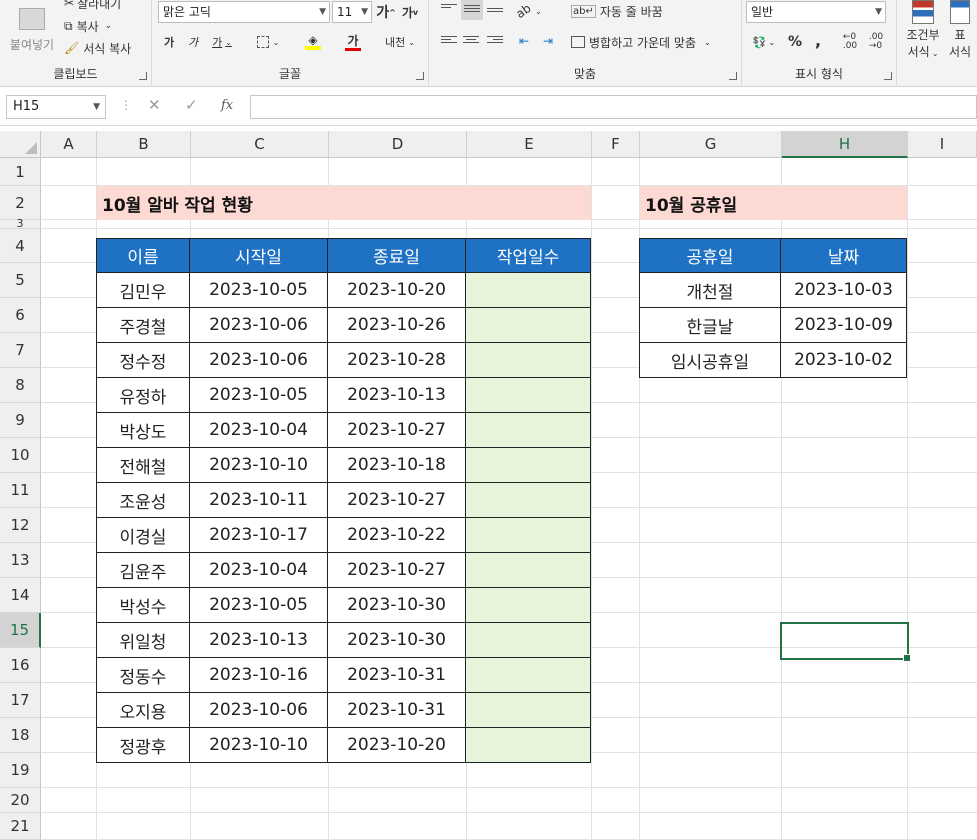 This screenshot has width=977, height=840. Describe the element at coordinates (56, 107) in the screenshot. I see `name-box: H15 ▼` at that location.